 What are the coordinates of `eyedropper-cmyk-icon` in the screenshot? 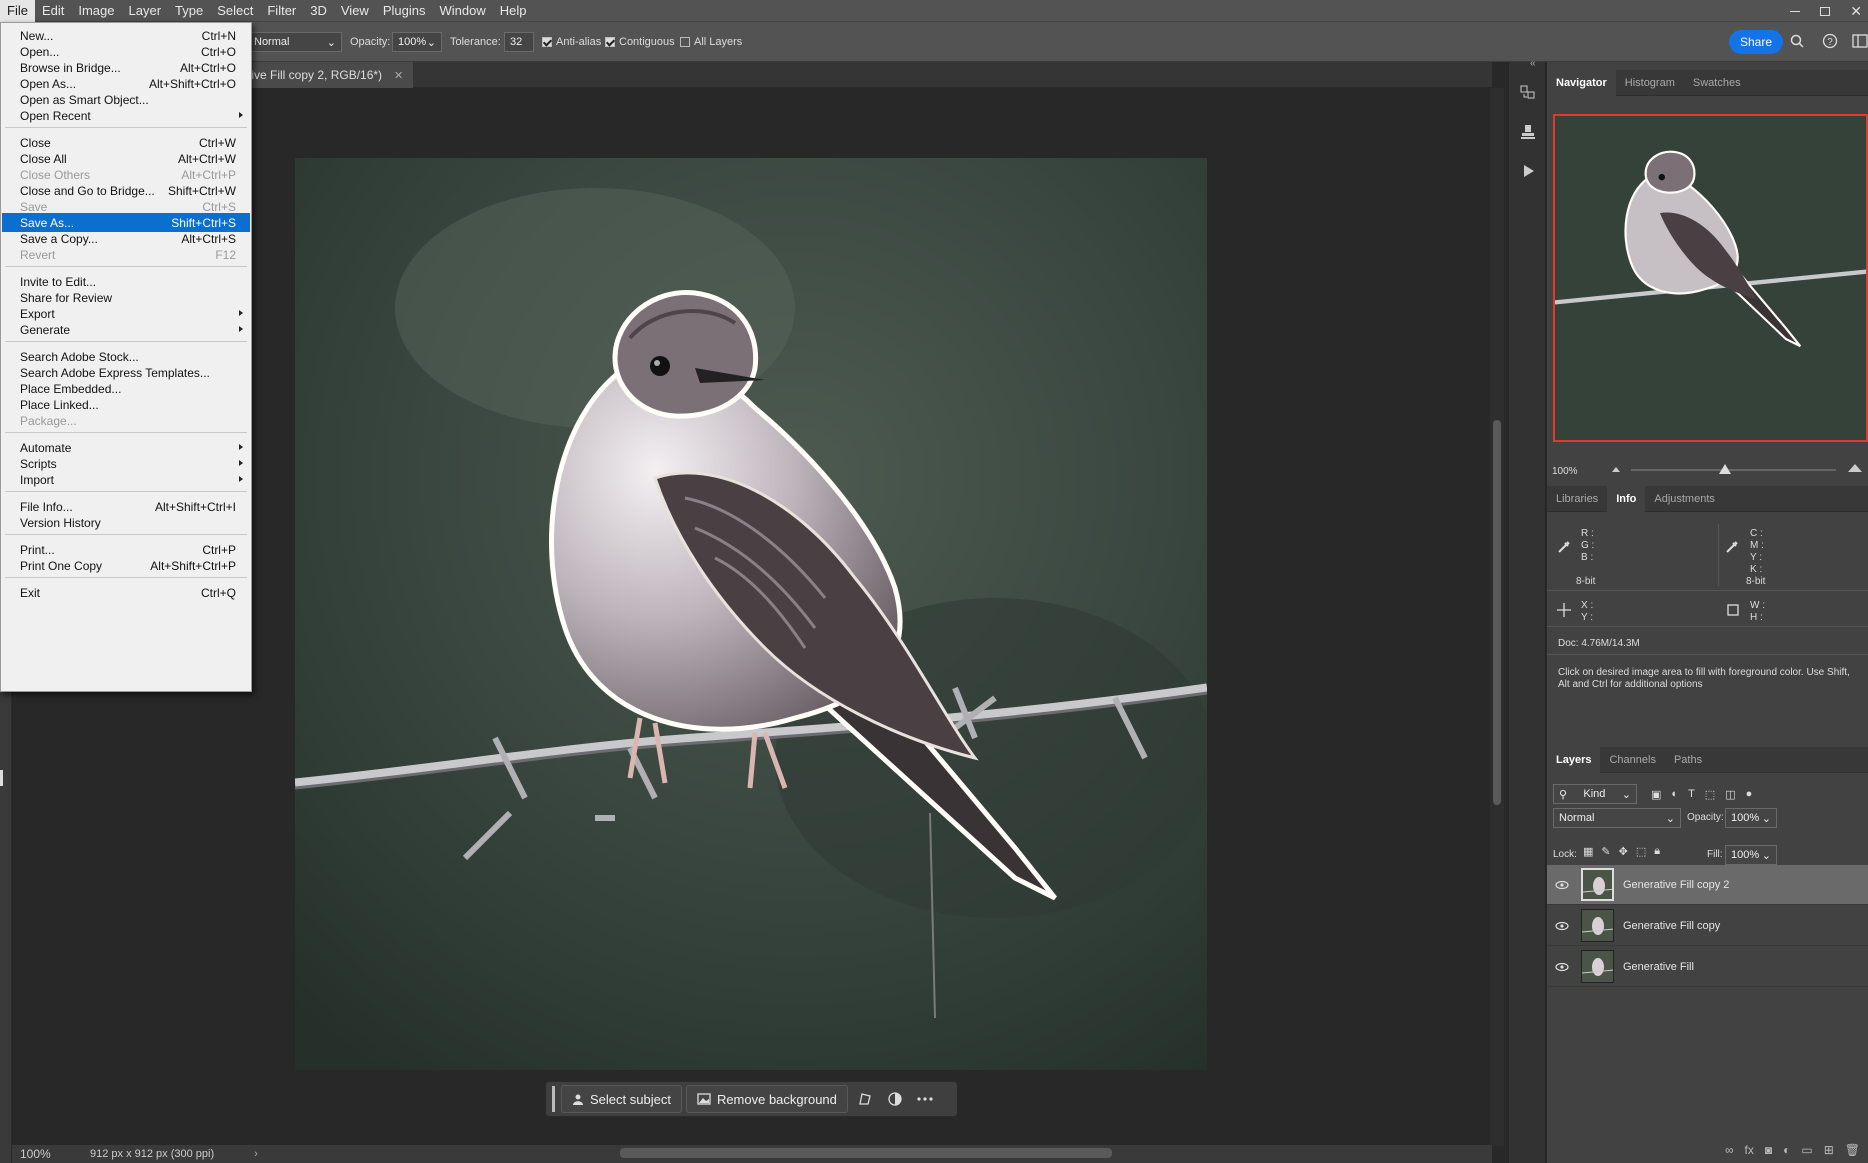 It's located at (1732, 547).